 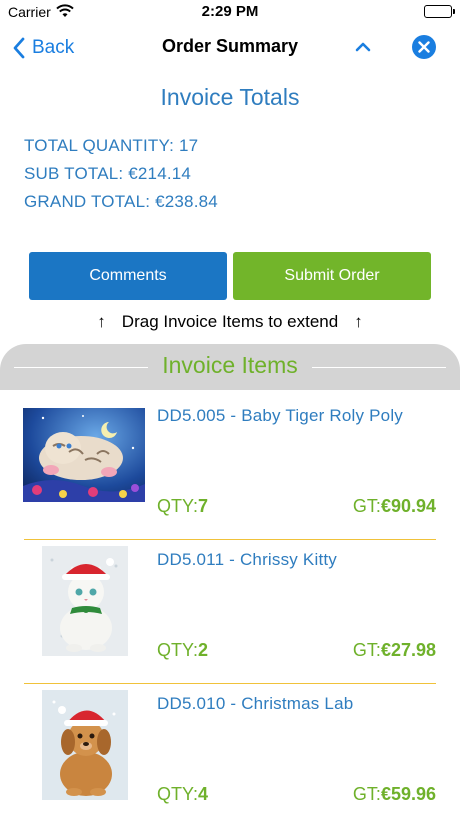 I want to click on invoice-items-drag-handle: Invoice Items, so click(x=230, y=367).